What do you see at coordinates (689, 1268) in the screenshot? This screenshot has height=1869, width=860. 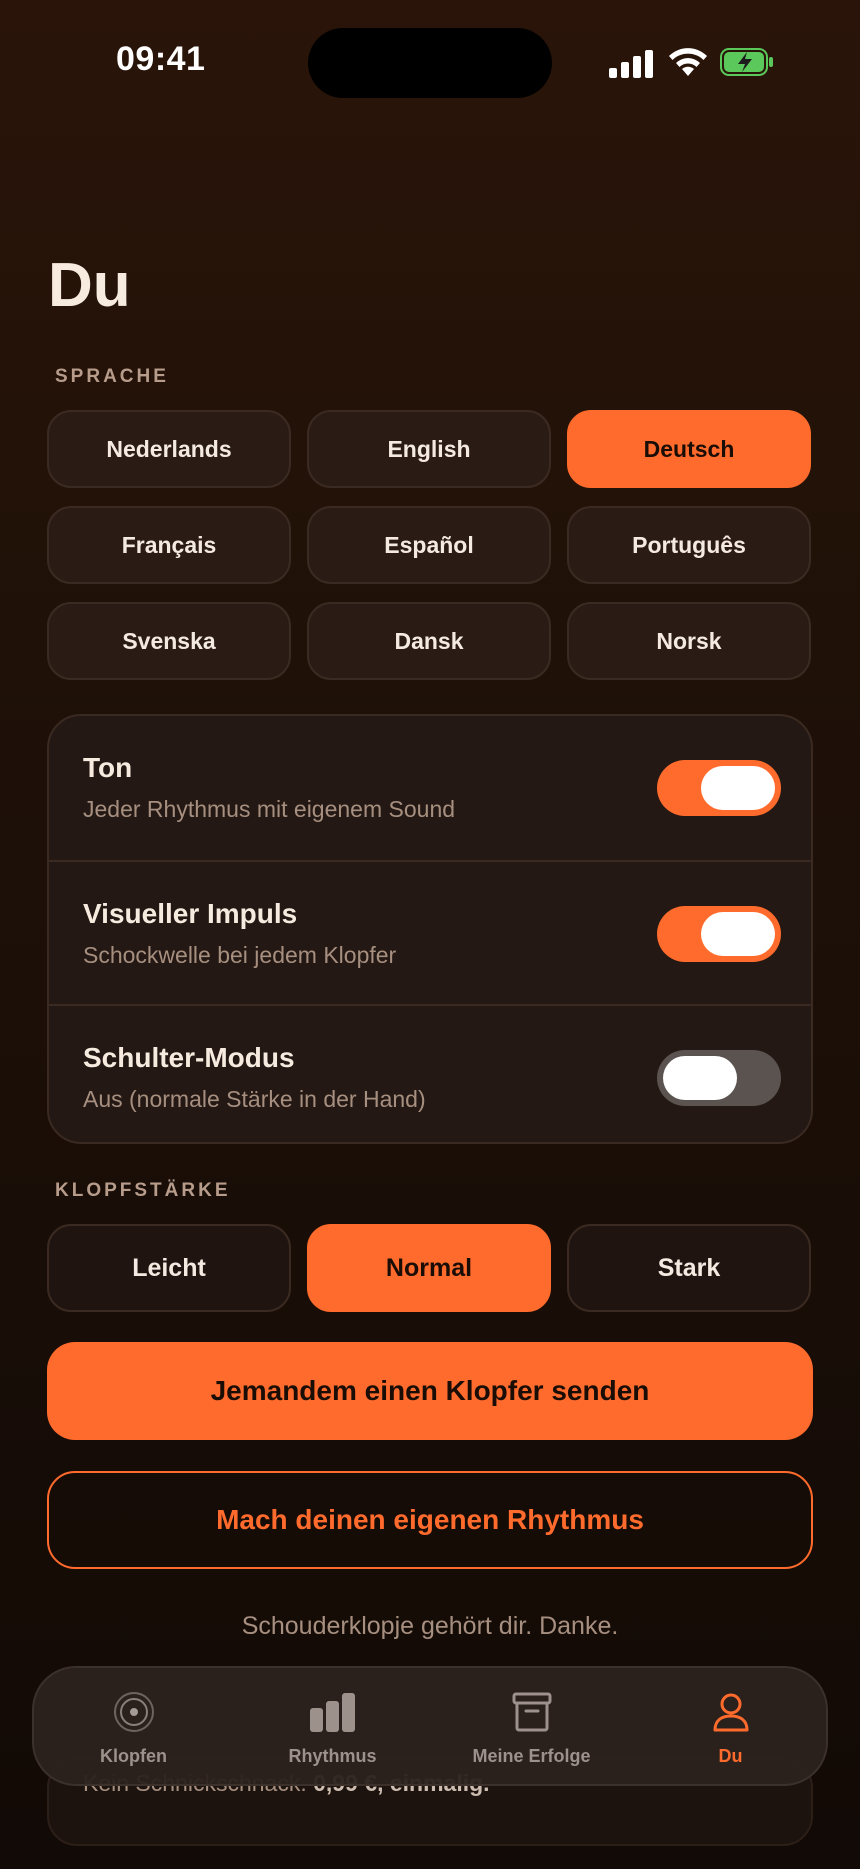 I see `strength-option-strong: Stark` at bounding box center [689, 1268].